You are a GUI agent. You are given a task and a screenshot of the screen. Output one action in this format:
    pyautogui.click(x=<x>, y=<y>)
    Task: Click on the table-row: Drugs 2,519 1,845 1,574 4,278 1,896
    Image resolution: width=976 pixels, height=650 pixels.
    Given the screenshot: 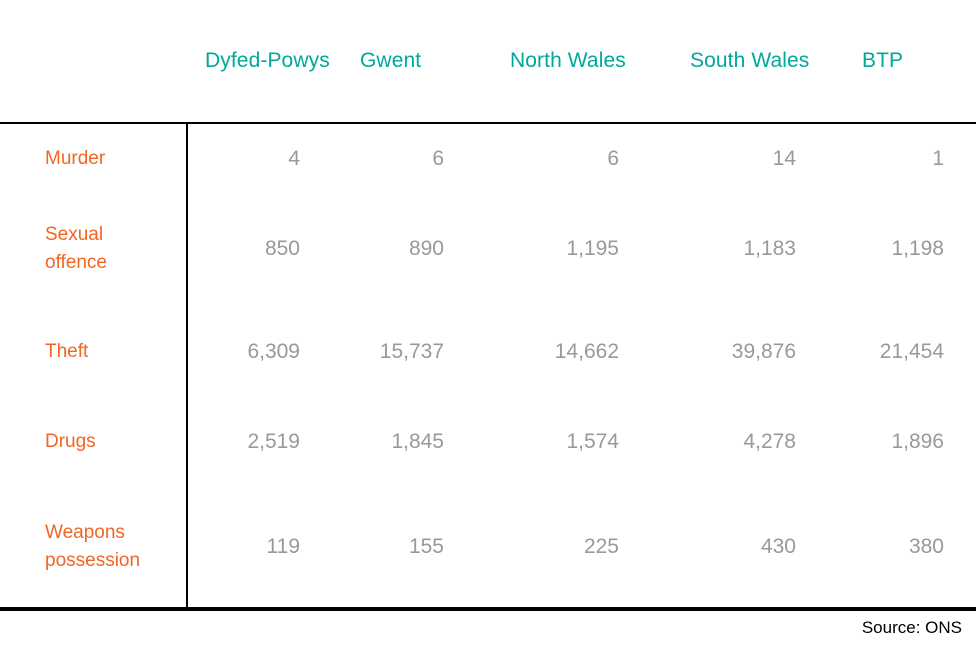 What is the action you would take?
    pyautogui.click(x=488, y=441)
    